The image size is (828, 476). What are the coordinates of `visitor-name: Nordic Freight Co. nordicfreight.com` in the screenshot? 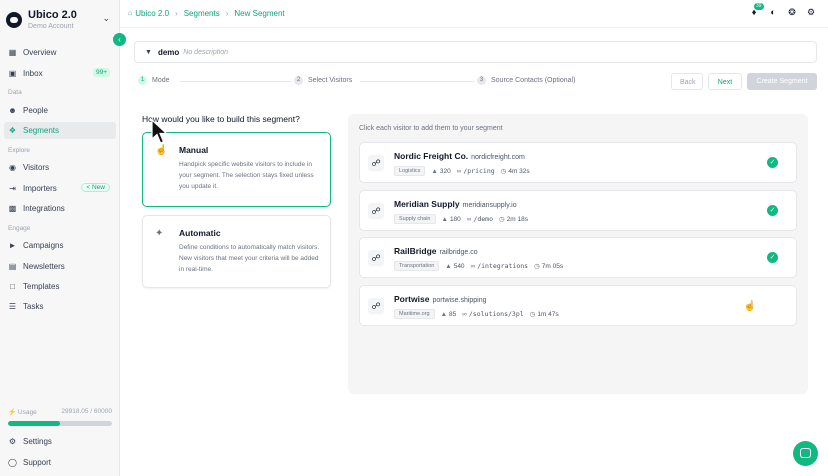 It's located at (459, 156).